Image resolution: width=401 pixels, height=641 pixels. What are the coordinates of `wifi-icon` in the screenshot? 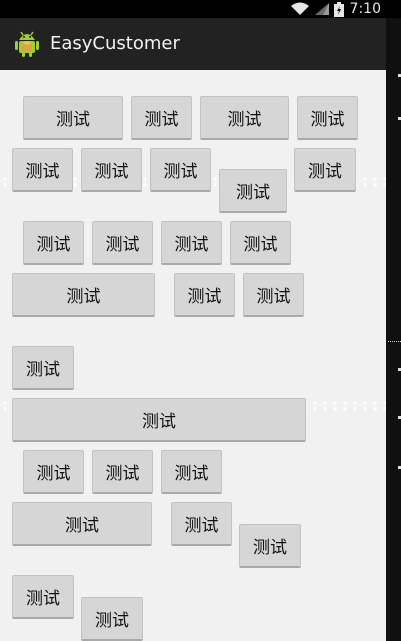 It's located at (299, 8).